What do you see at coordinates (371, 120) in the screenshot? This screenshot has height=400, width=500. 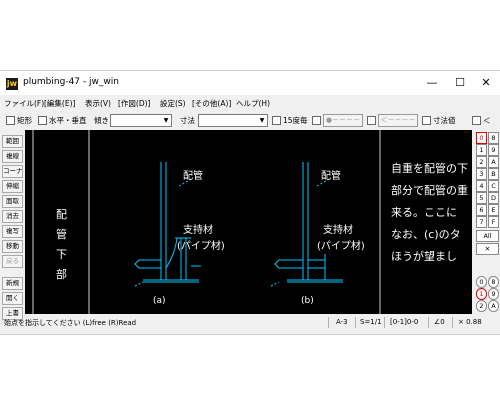 I see `btn2-checkbox` at bounding box center [371, 120].